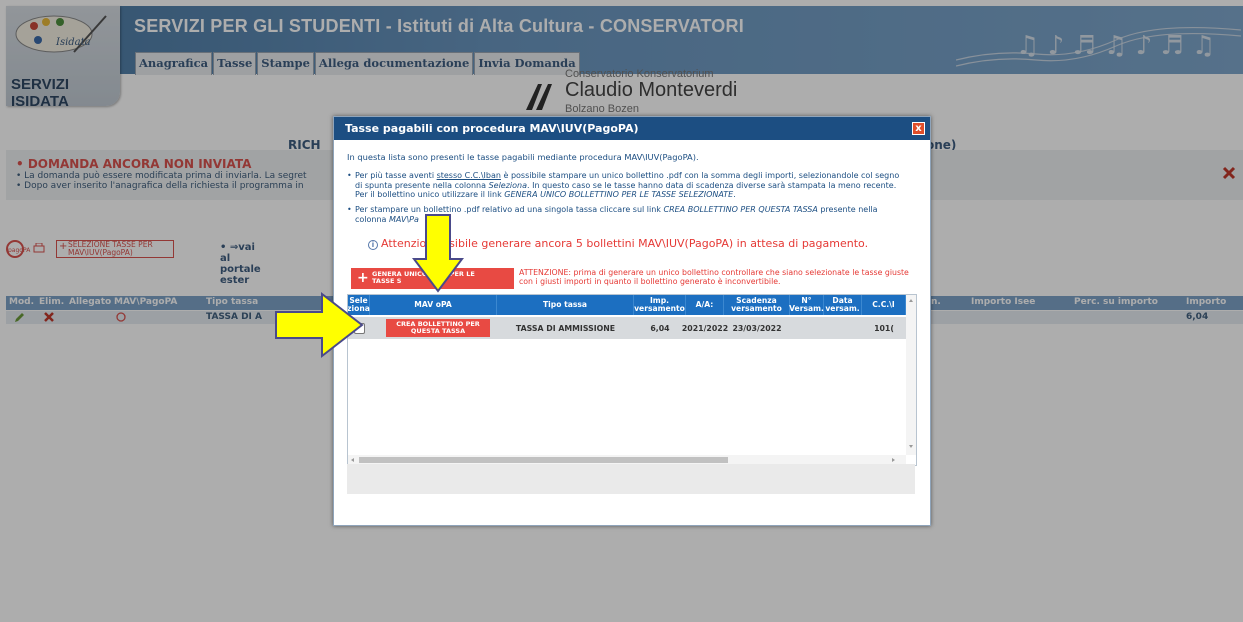  What do you see at coordinates (631, 479) in the screenshot?
I see `dialog-footer` at bounding box center [631, 479].